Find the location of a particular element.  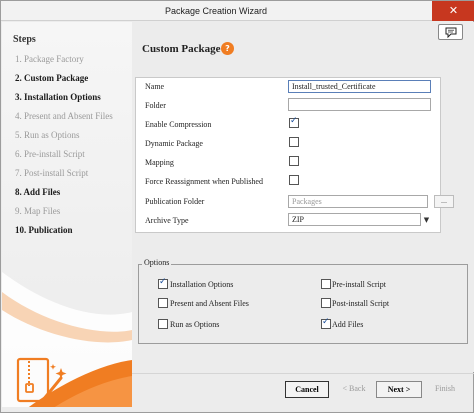

window-title: Package Creation Wizard is located at coordinates (216, 11).